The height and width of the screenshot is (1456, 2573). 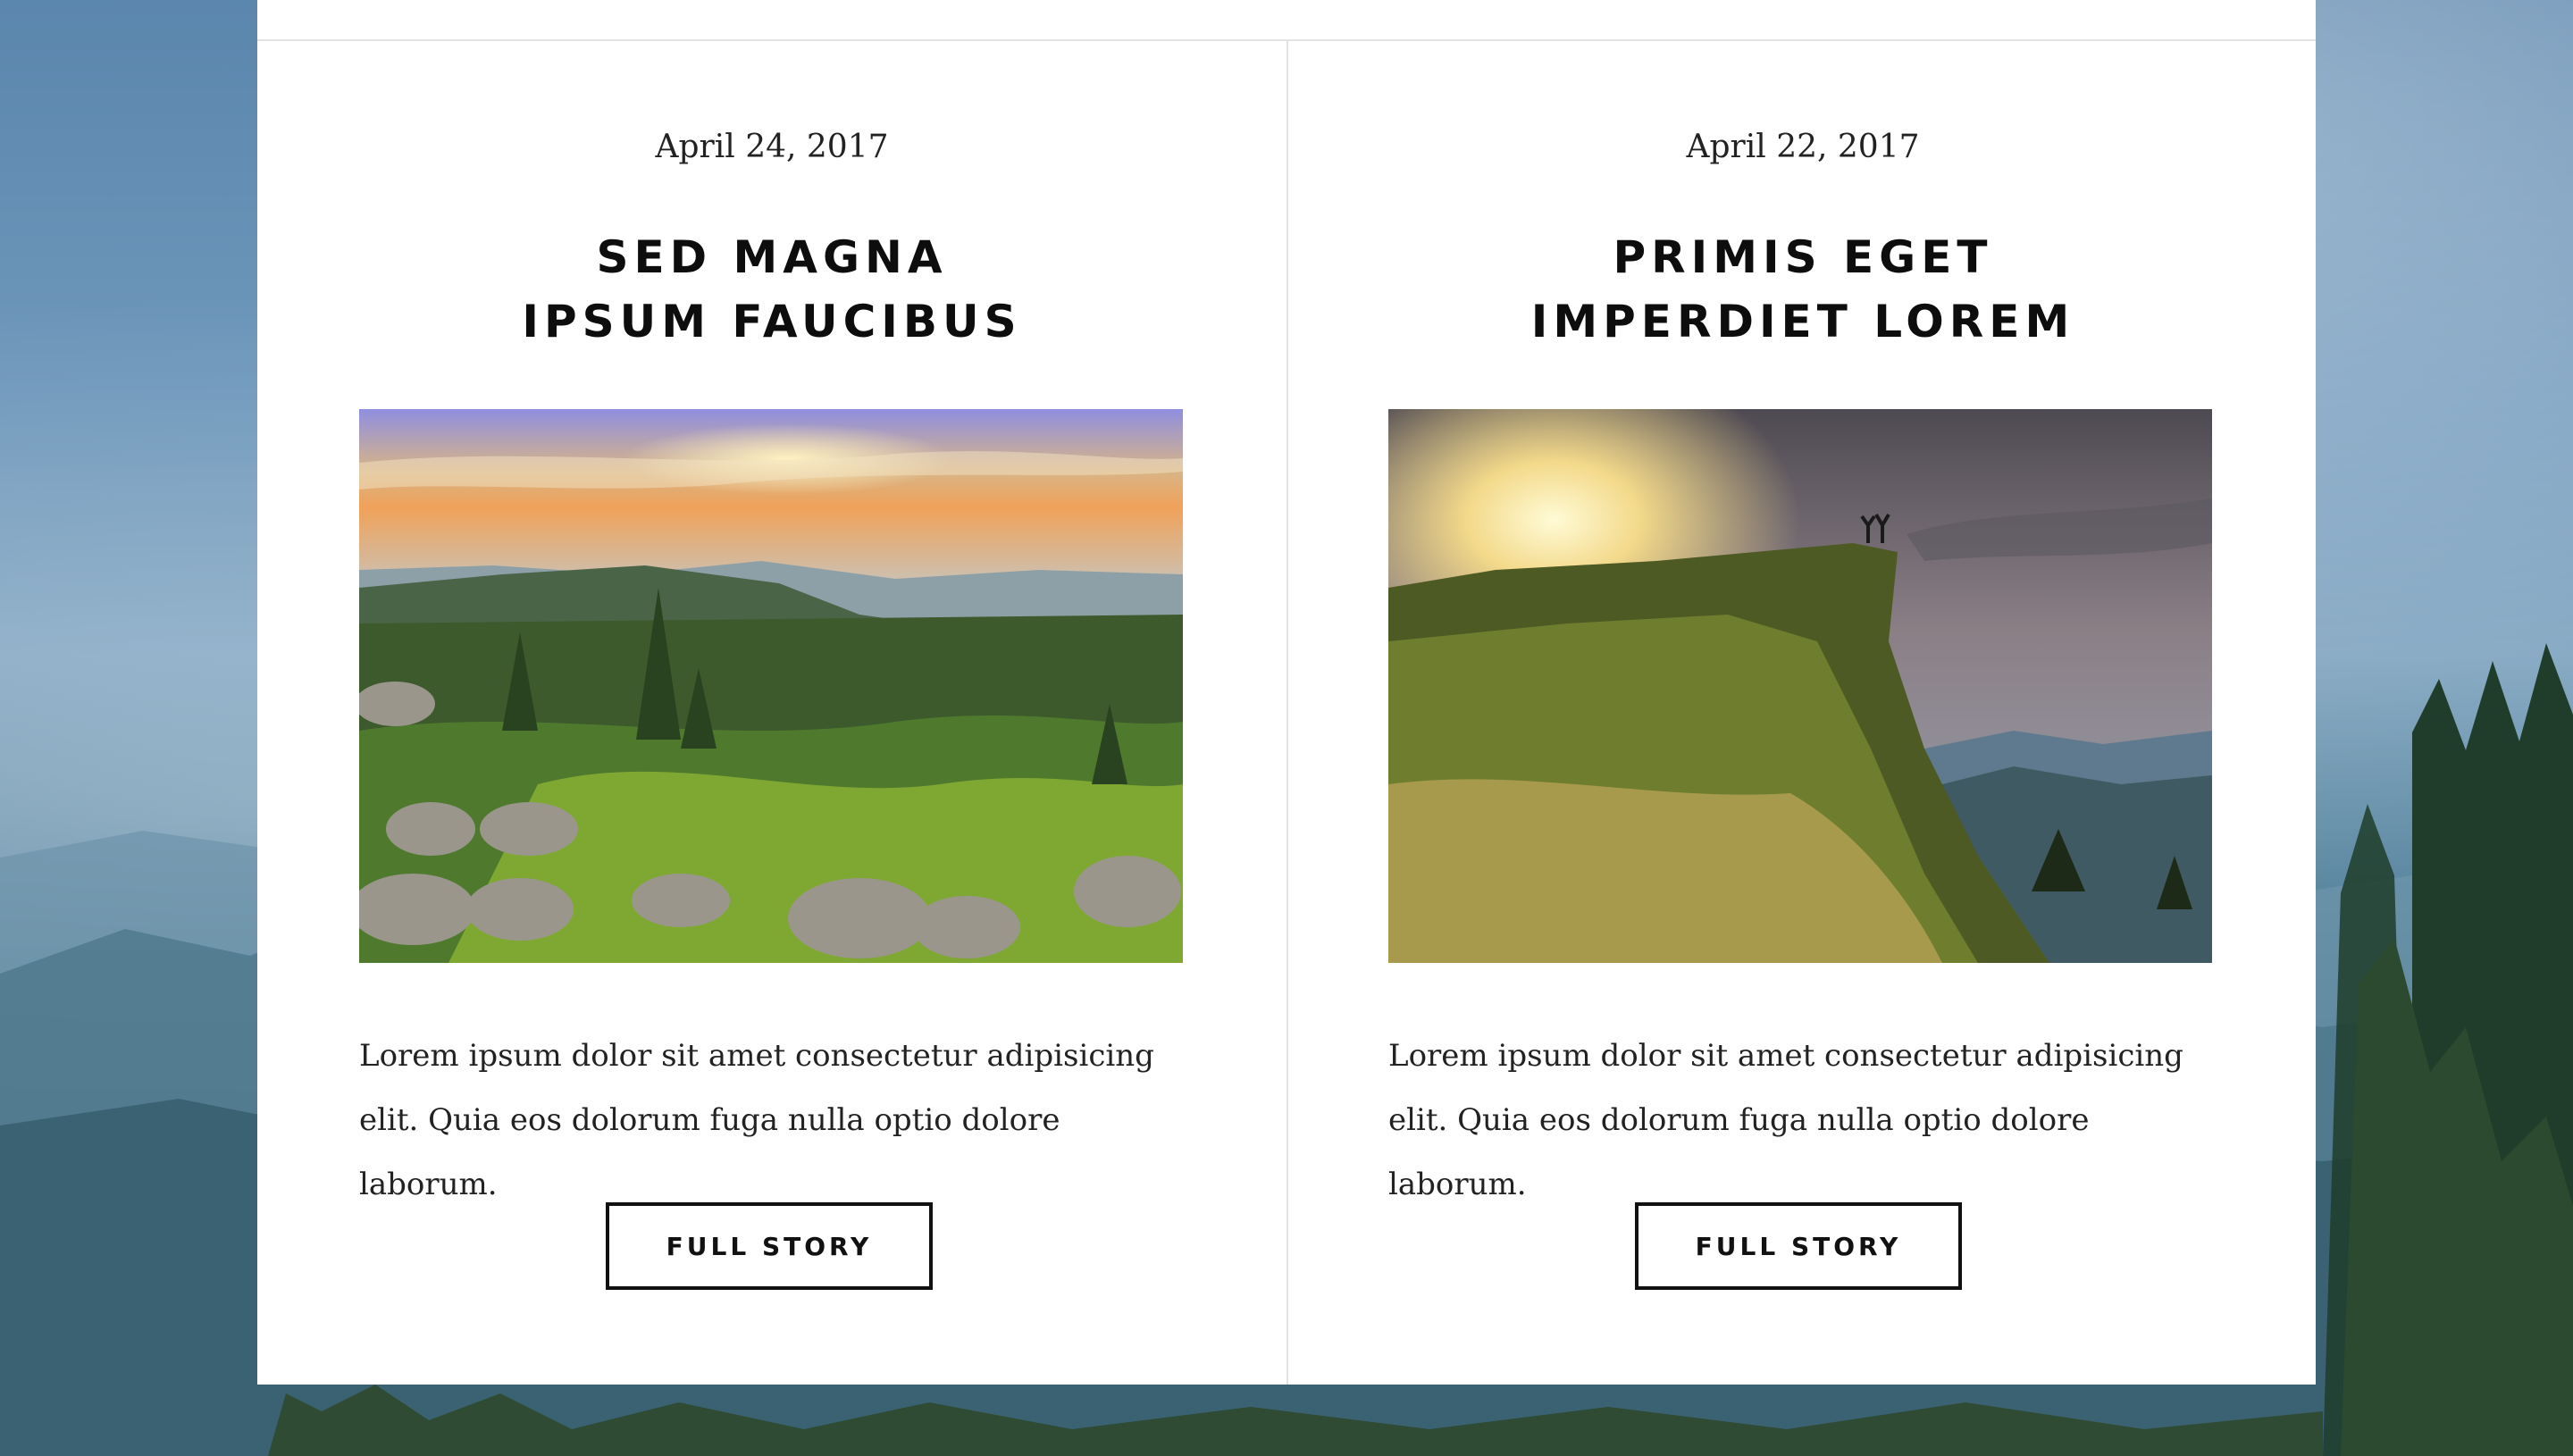 I want to click on post-image-cliff-sunrise, so click(x=1800, y=686).